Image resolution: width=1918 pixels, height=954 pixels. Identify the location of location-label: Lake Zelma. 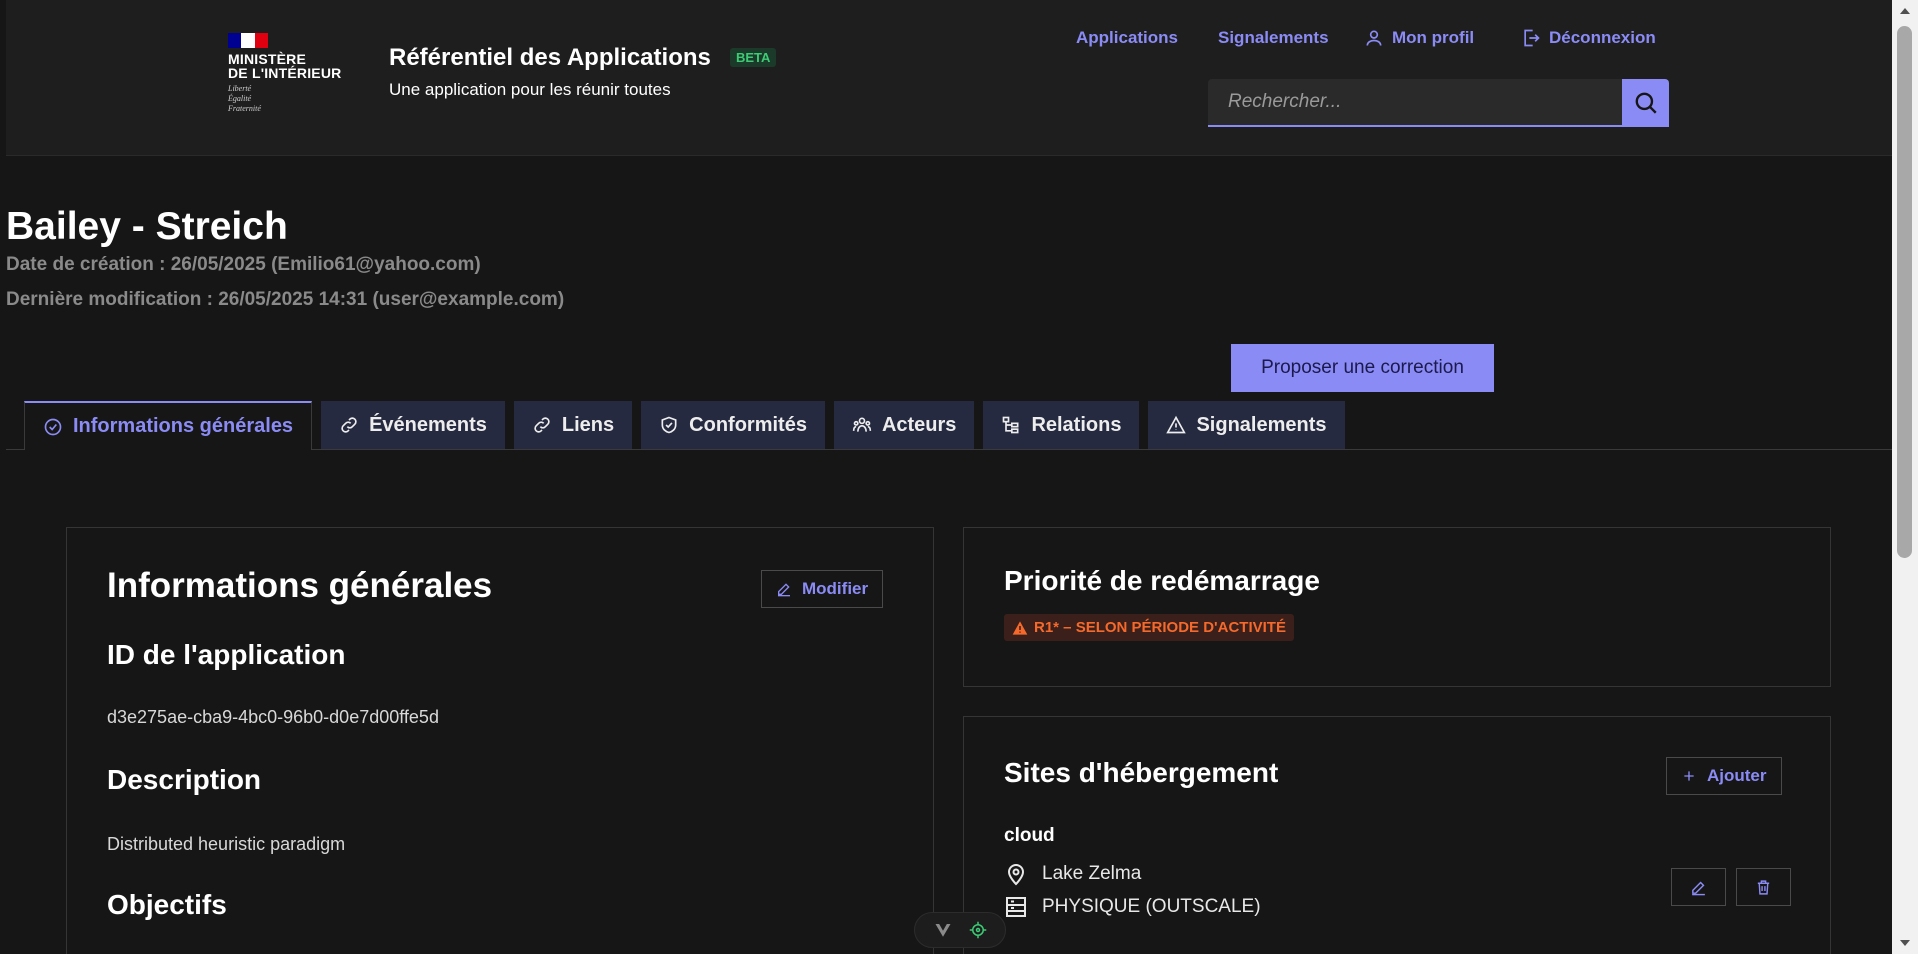
(1092, 873).